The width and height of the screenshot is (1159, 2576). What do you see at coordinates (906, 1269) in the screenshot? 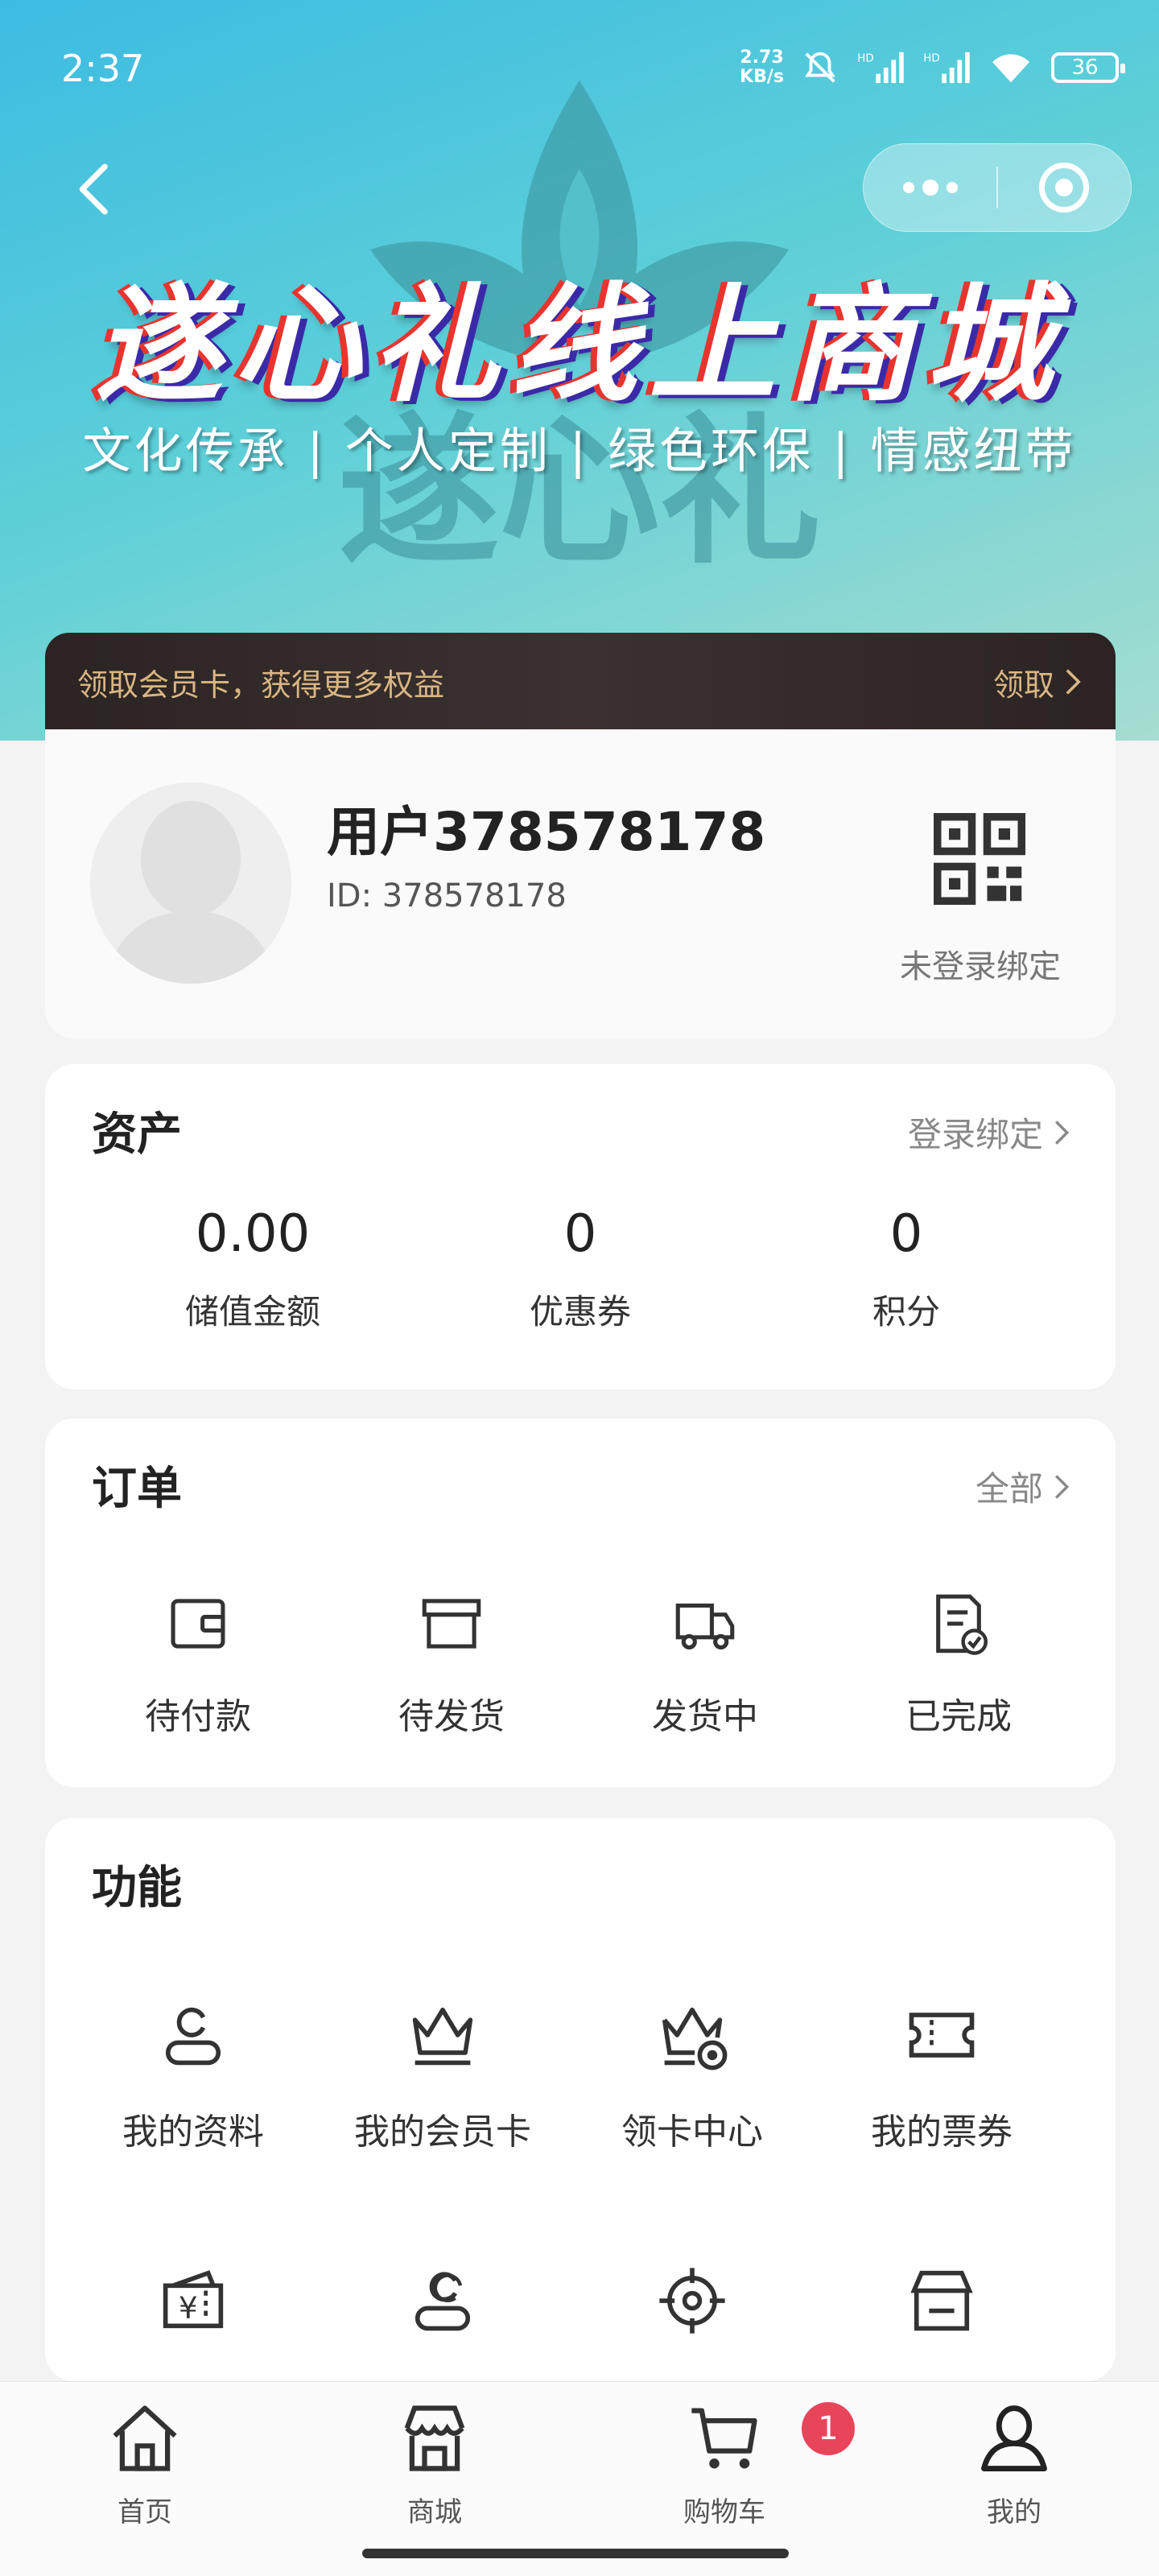
I see `asset-points: 0 积分` at bounding box center [906, 1269].